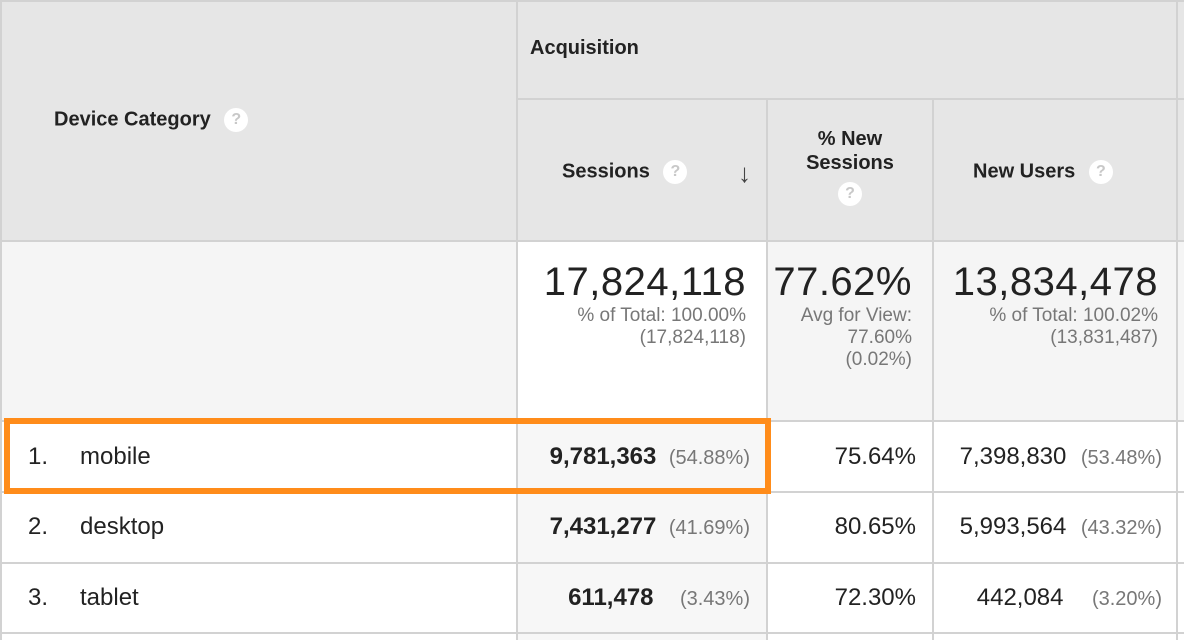 The width and height of the screenshot is (1184, 640). I want to click on row-new-users-value: 7,398,830, so click(1013, 456).